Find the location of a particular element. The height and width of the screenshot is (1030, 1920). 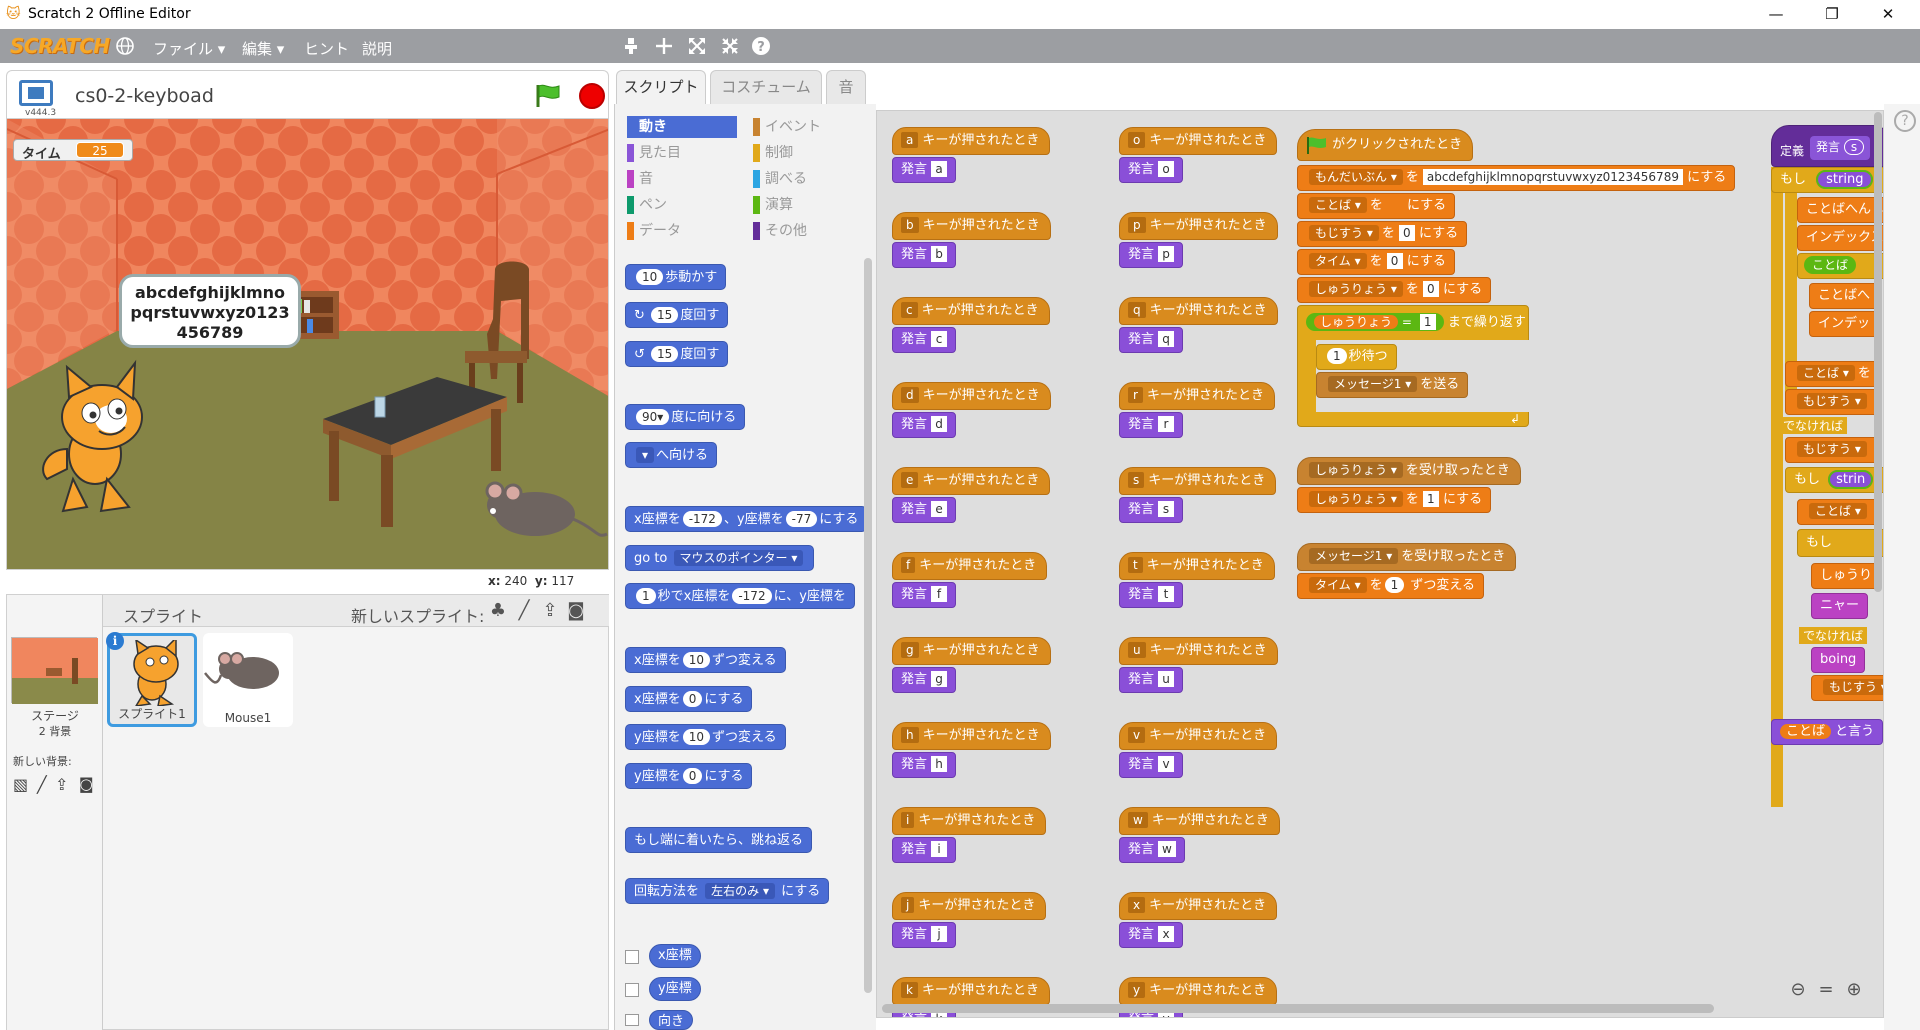

repeat-until-block: しゅうりょう = 1 まで繰り返す 1 秒待つ メッセージ1 ▾ を送る ↲ is located at coordinates (1413, 366).